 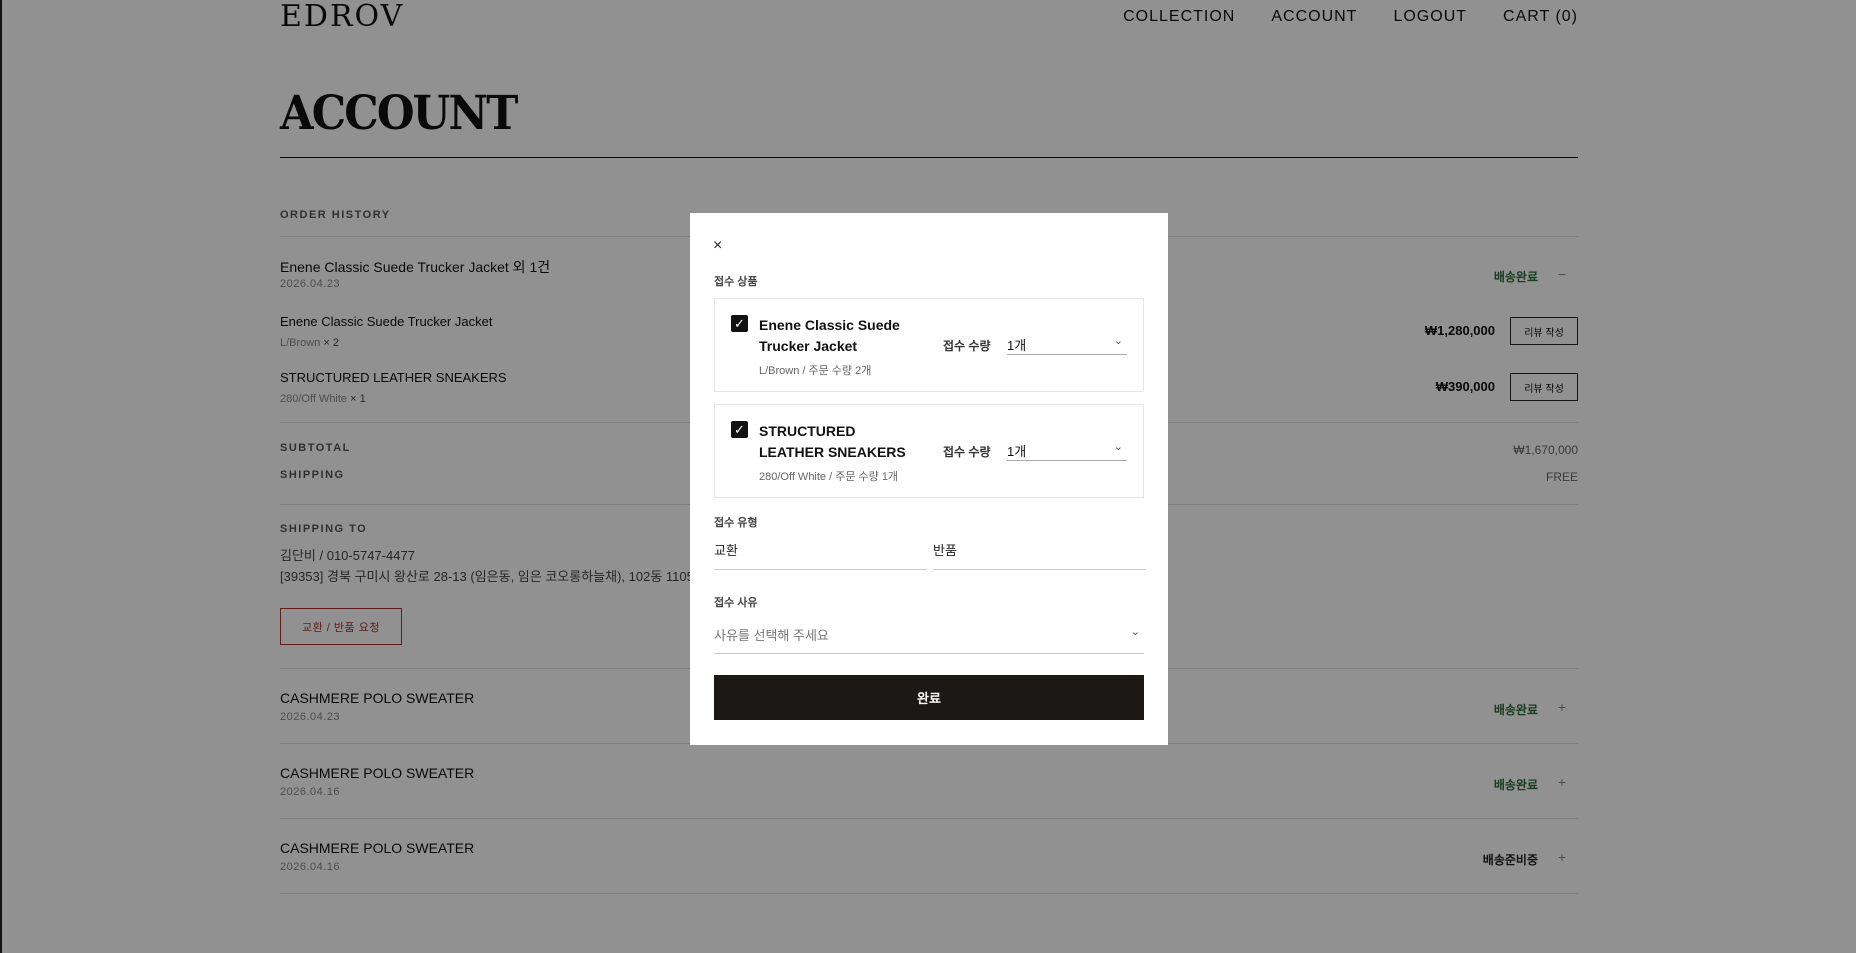 What do you see at coordinates (736, 603) in the screenshot?
I see `reason-label: 접수 사유` at bounding box center [736, 603].